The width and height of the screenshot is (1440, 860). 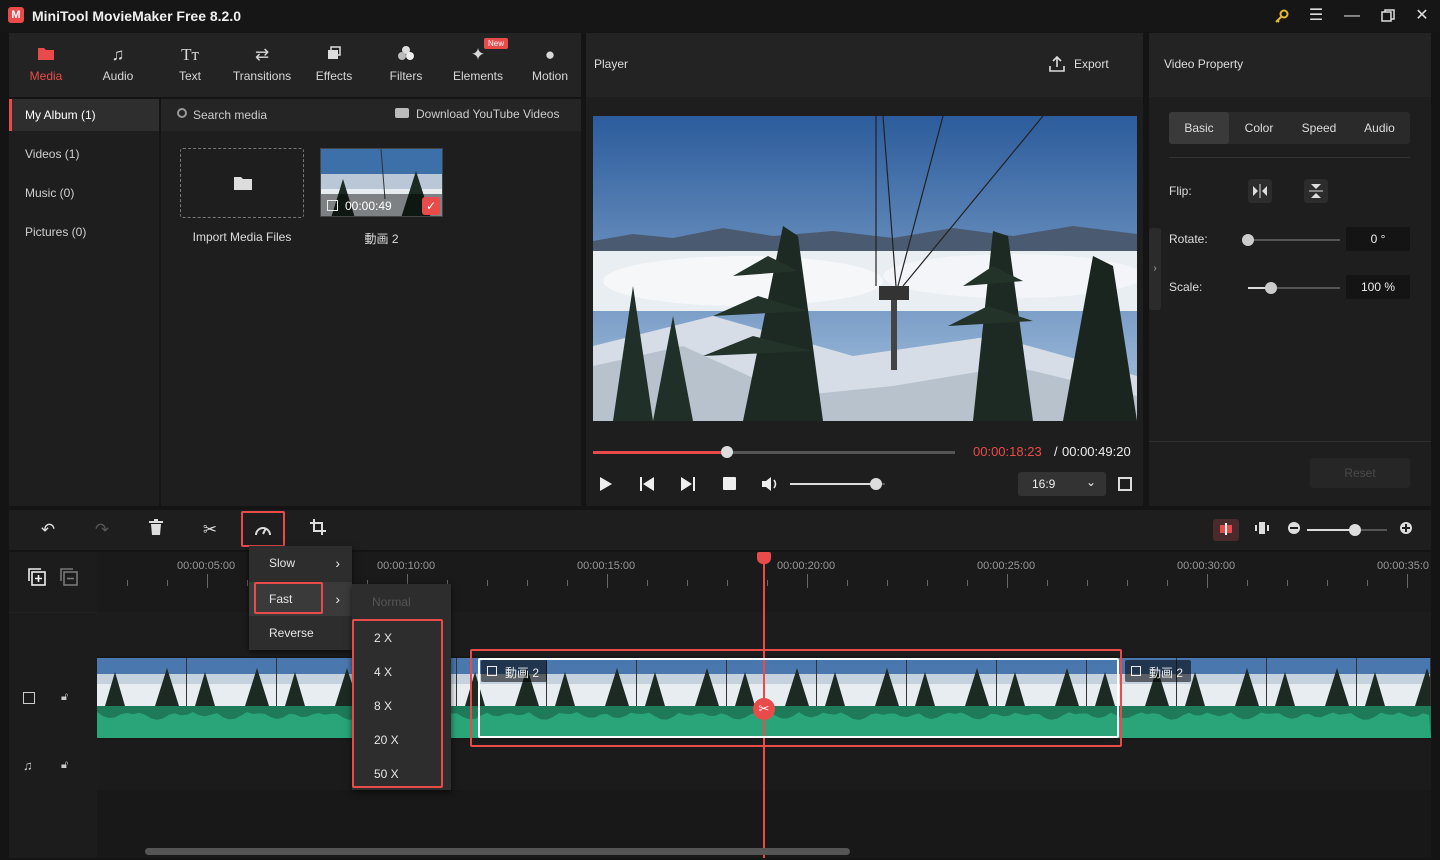 What do you see at coordinates (729, 483) in the screenshot?
I see `stop-icon` at bounding box center [729, 483].